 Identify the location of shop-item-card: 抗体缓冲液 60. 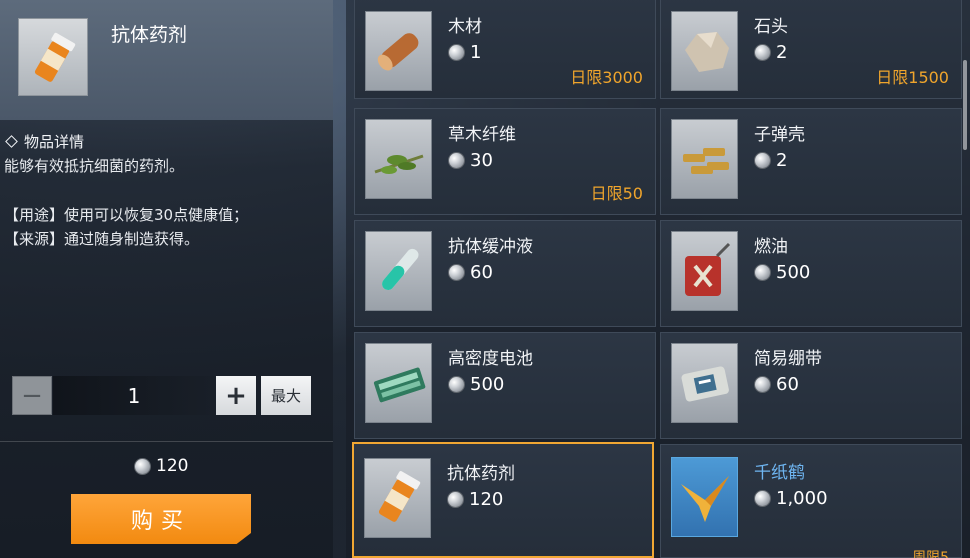
(505, 273).